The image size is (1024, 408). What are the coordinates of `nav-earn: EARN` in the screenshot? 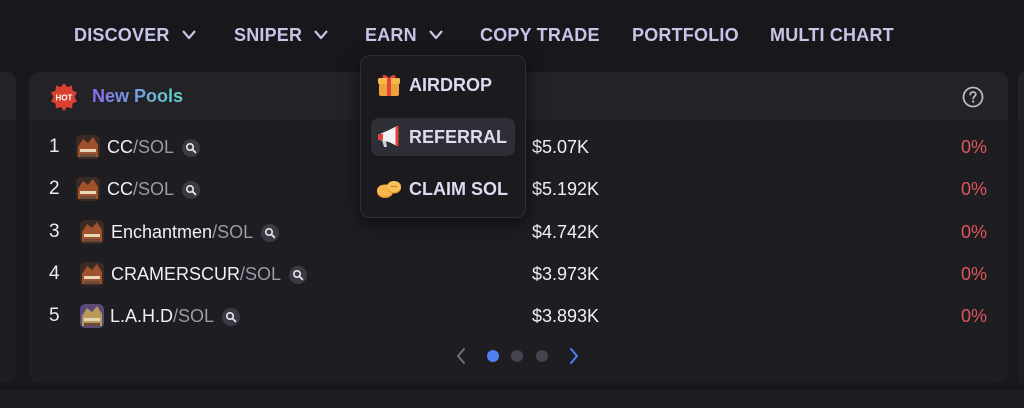 It's located at (404, 35).